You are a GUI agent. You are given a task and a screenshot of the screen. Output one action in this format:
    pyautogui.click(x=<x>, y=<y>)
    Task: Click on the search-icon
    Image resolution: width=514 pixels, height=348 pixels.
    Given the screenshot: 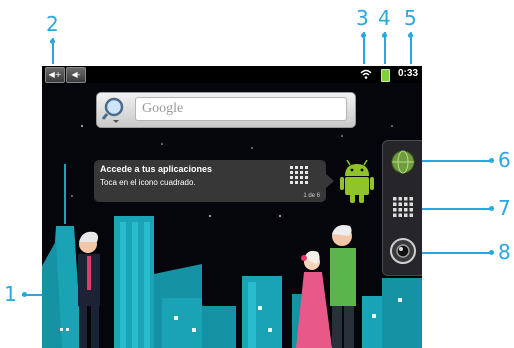 What is the action you would take?
    pyautogui.click(x=116, y=110)
    